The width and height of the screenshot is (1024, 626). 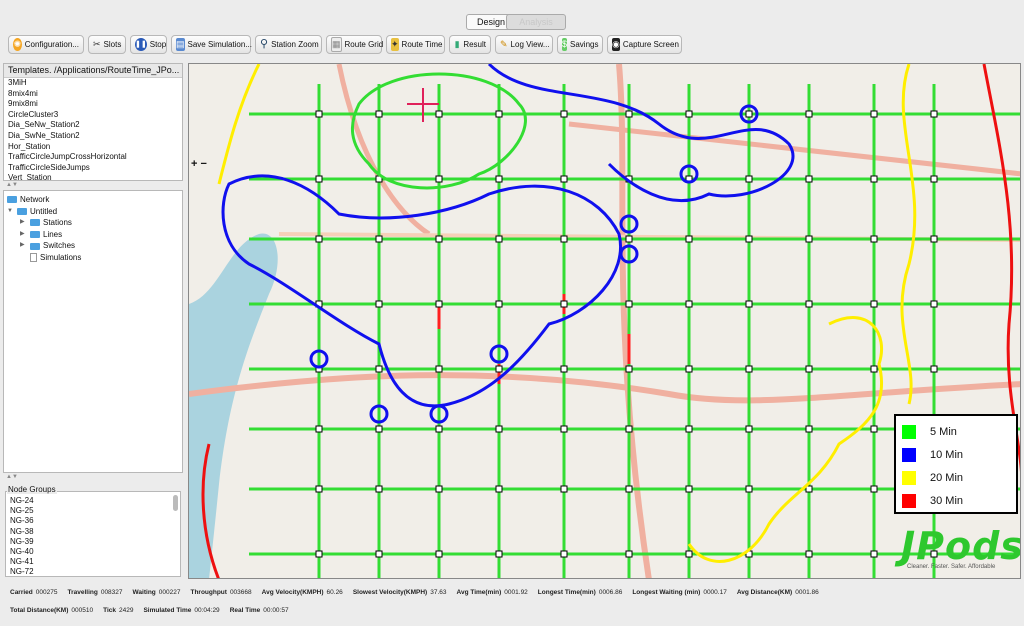 I want to click on node-group-item: NG-41, so click(x=93, y=562).